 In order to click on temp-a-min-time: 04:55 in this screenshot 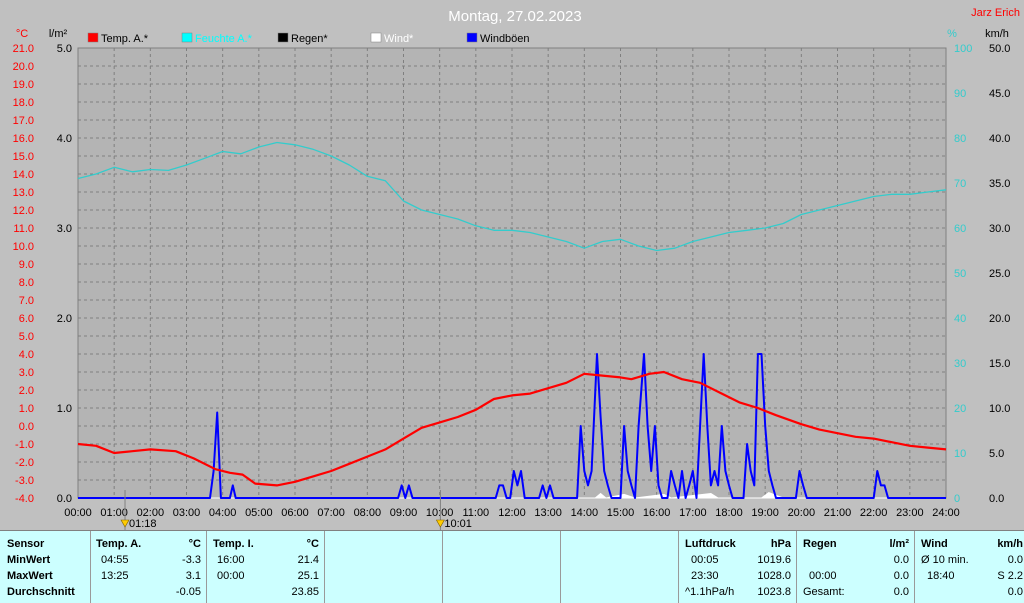, I will do `click(115, 560)`.